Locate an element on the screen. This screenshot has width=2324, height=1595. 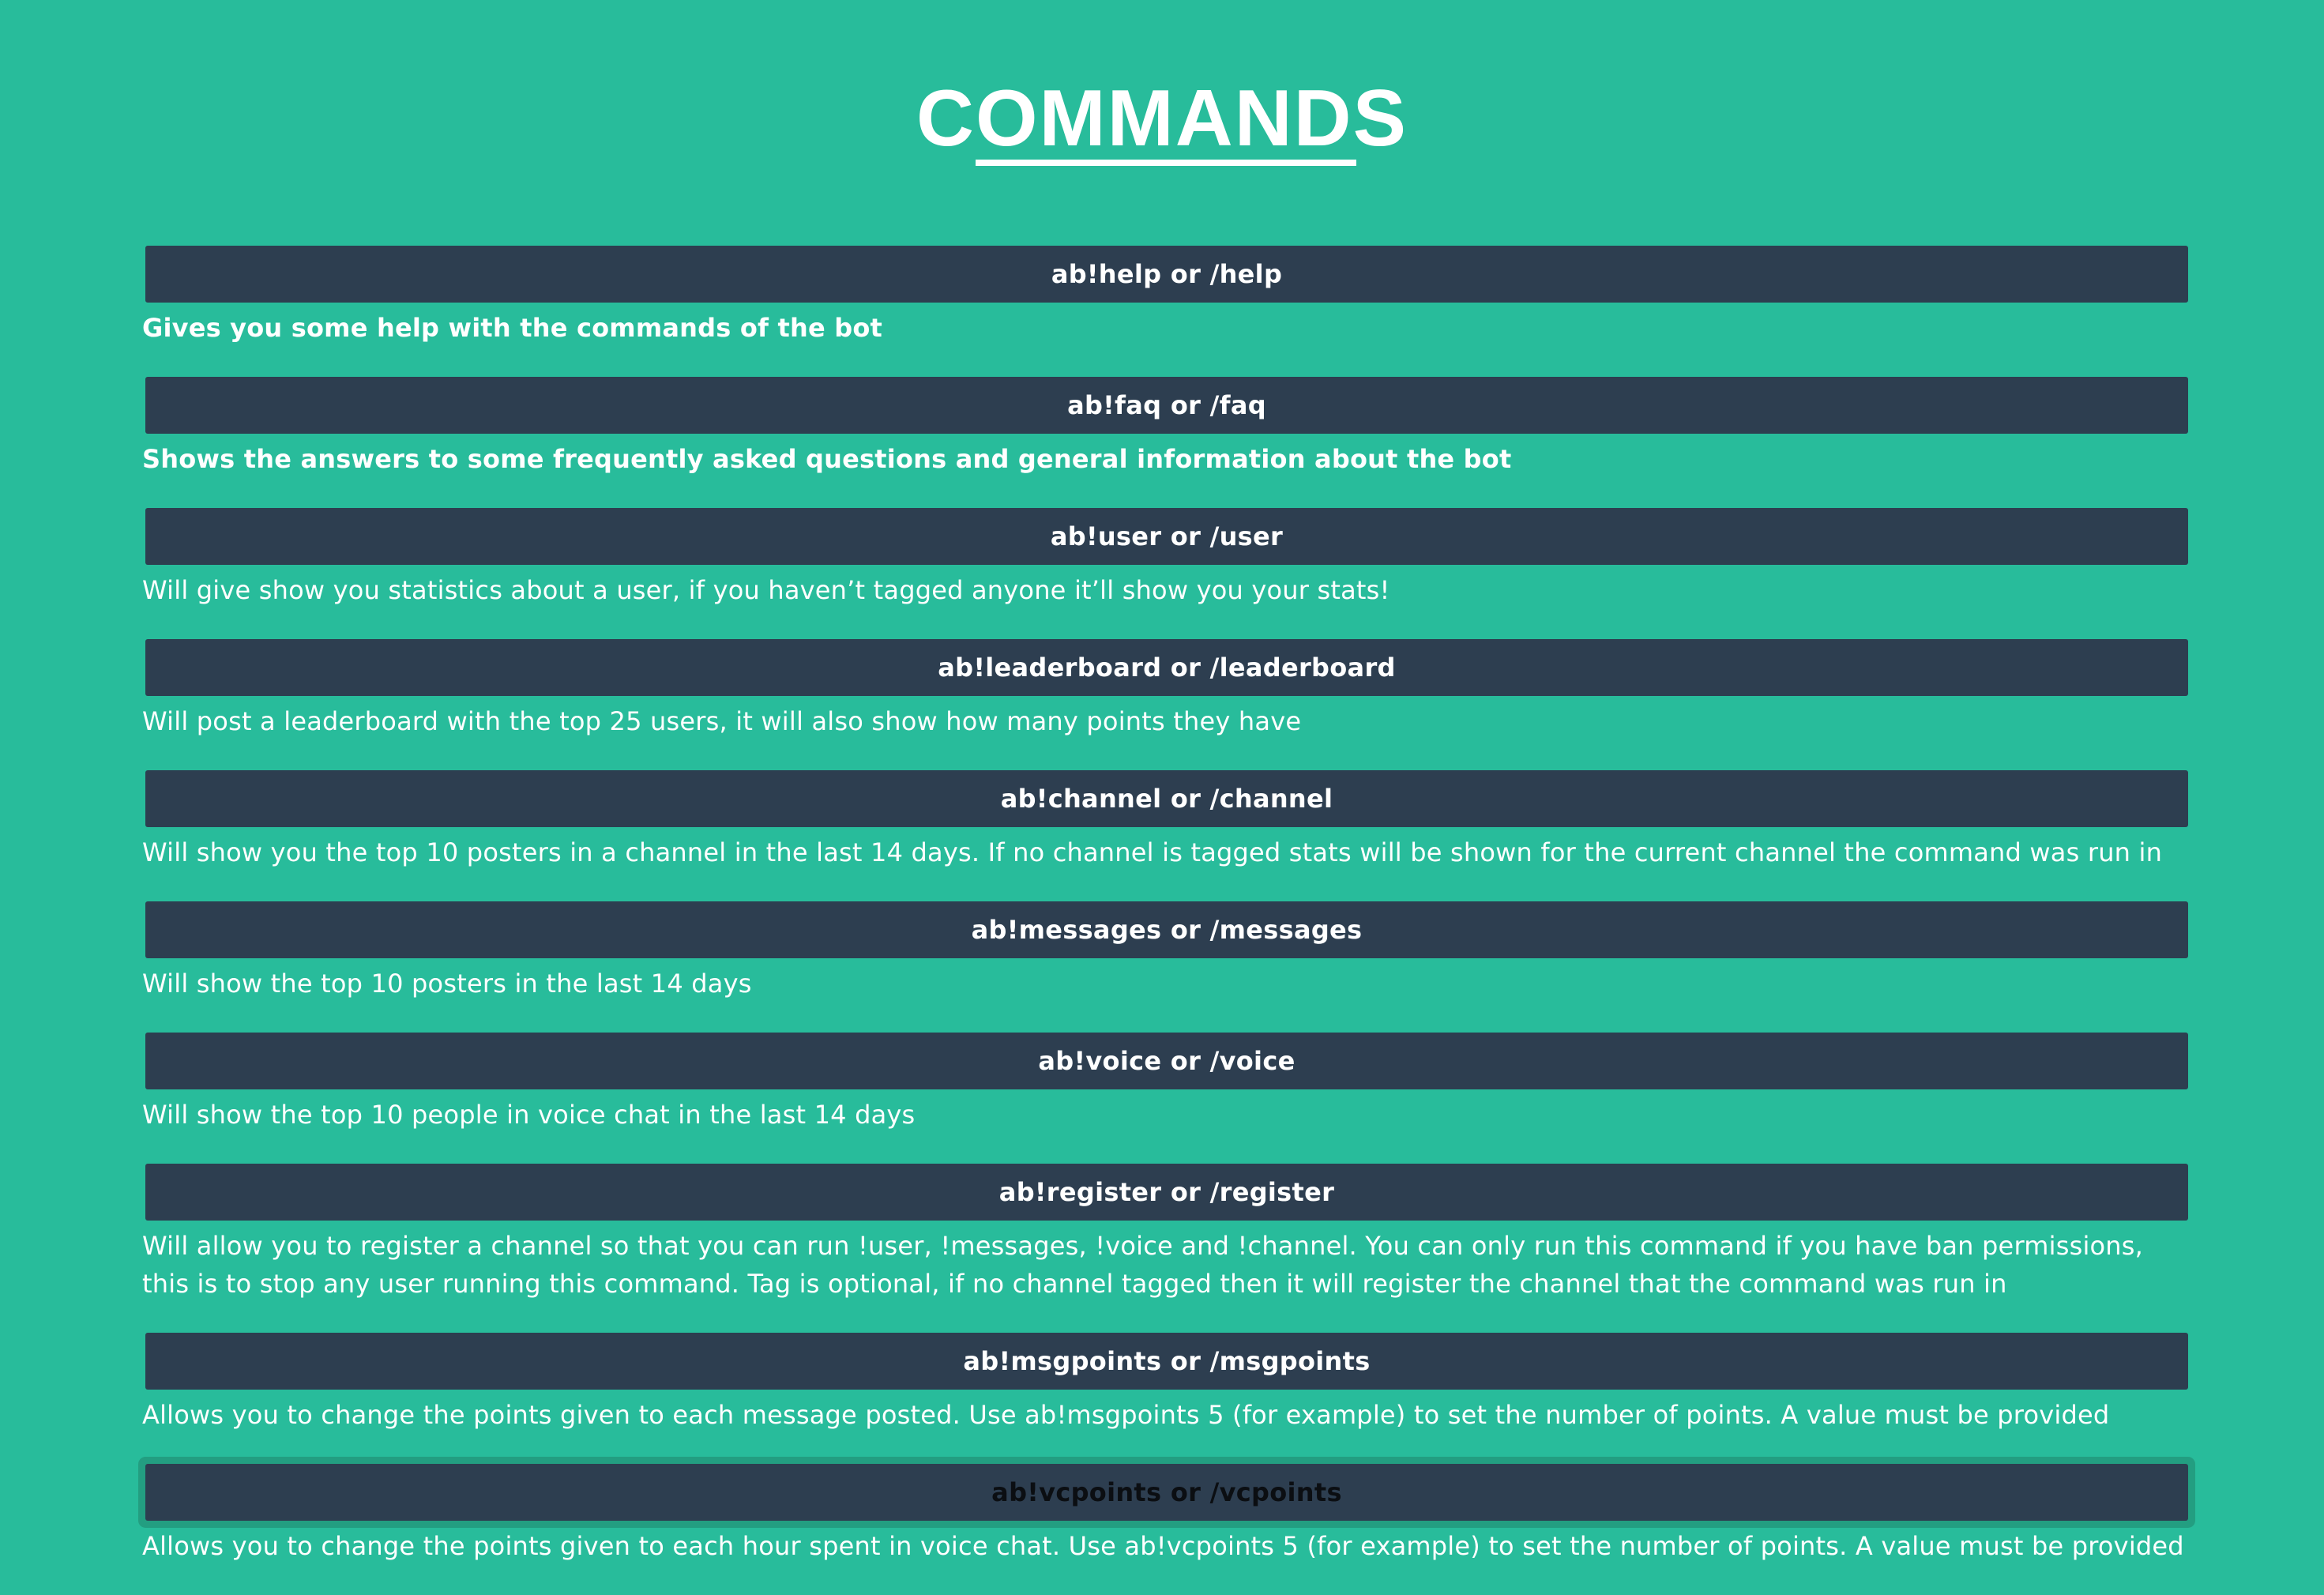
command-header-leaderboard: ab!leaderboard or /leaderboard is located at coordinates (1166, 667).